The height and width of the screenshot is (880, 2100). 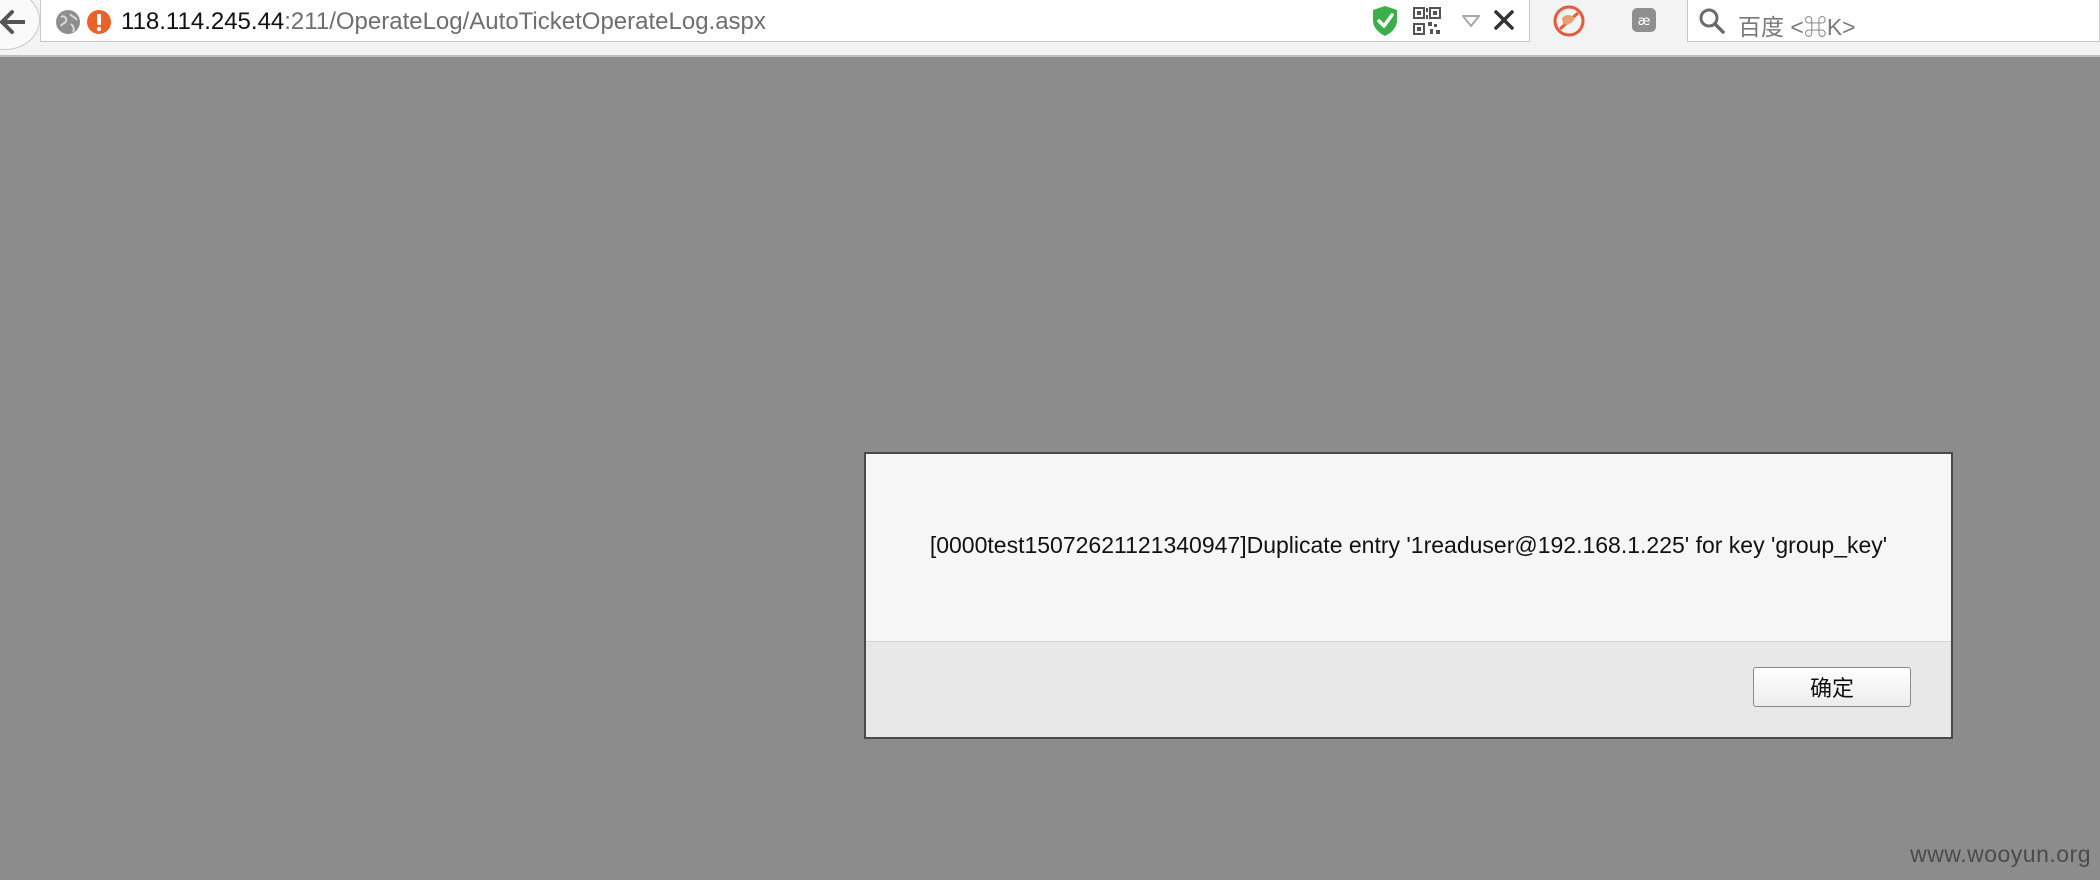 I want to click on search-input: 百度 <⌘K>, so click(x=1797, y=25).